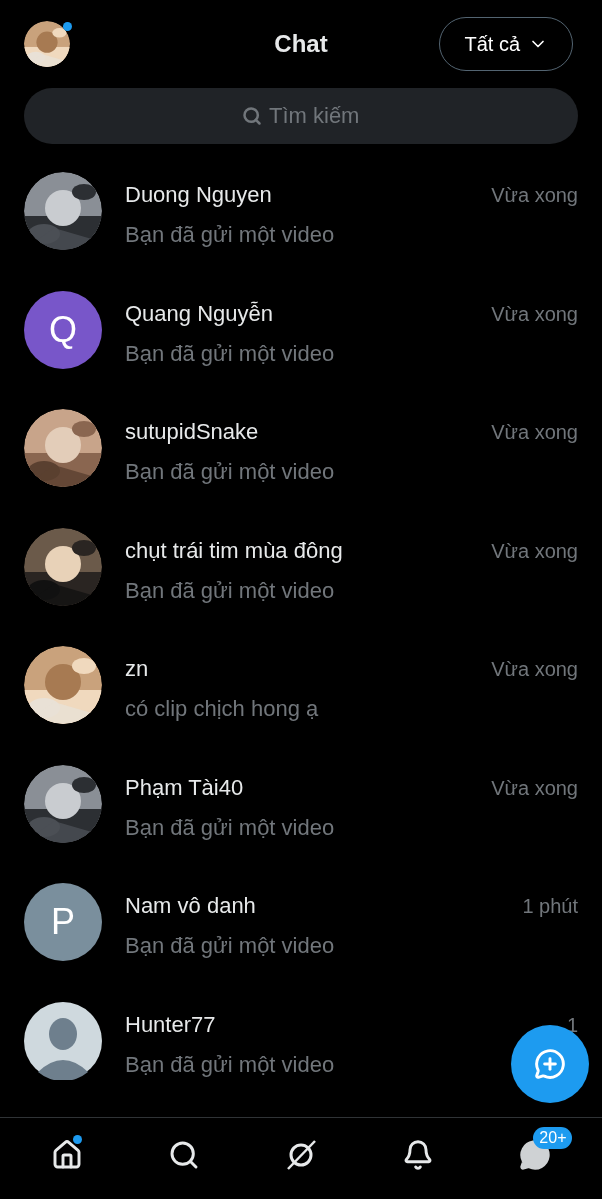 This screenshot has height=1199, width=602. I want to click on contact-name: Hunter77, so click(170, 1024).